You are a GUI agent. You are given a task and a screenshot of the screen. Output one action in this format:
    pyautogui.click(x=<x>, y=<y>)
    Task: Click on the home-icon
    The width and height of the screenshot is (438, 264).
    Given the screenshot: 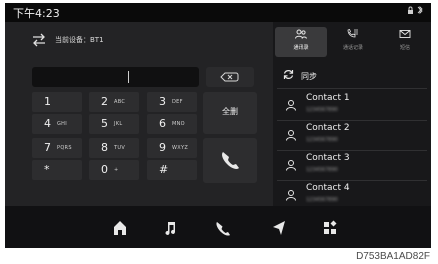 What is the action you would take?
    pyautogui.click(x=120, y=228)
    